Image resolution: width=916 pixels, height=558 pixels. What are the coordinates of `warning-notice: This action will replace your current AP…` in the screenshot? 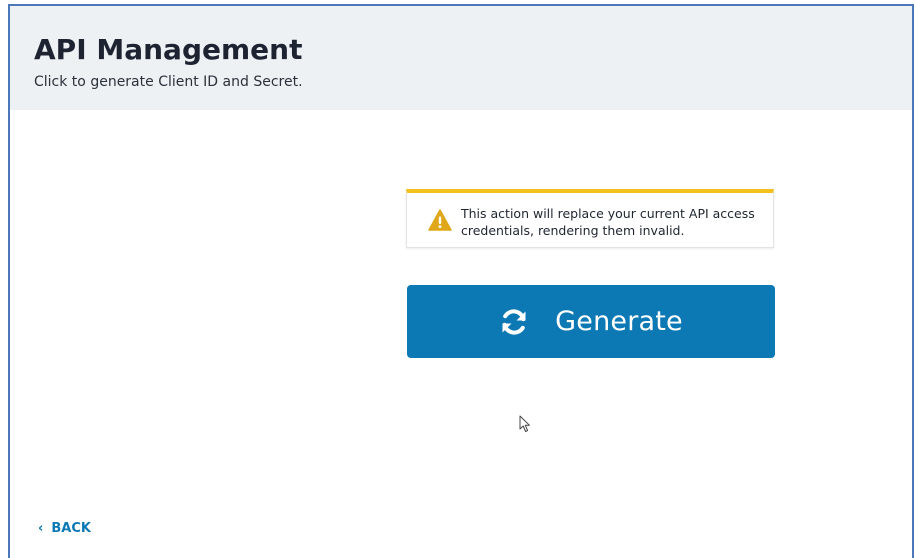 It's located at (590, 218).